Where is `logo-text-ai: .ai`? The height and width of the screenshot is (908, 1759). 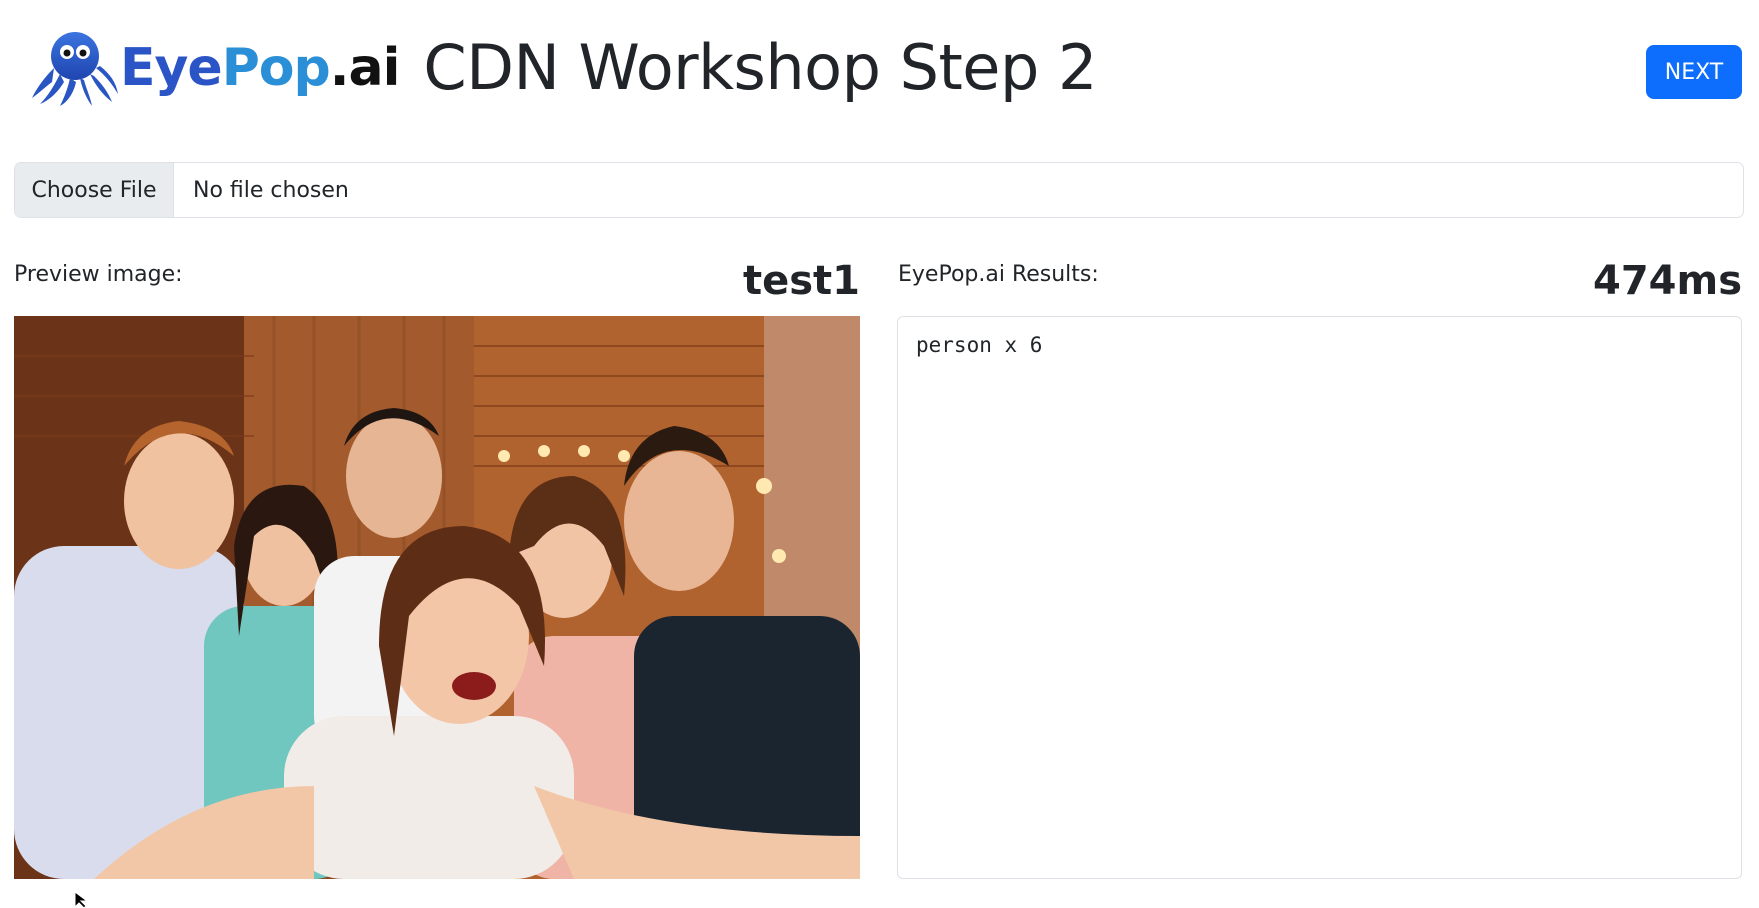 logo-text-ai: .ai is located at coordinates (365, 68).